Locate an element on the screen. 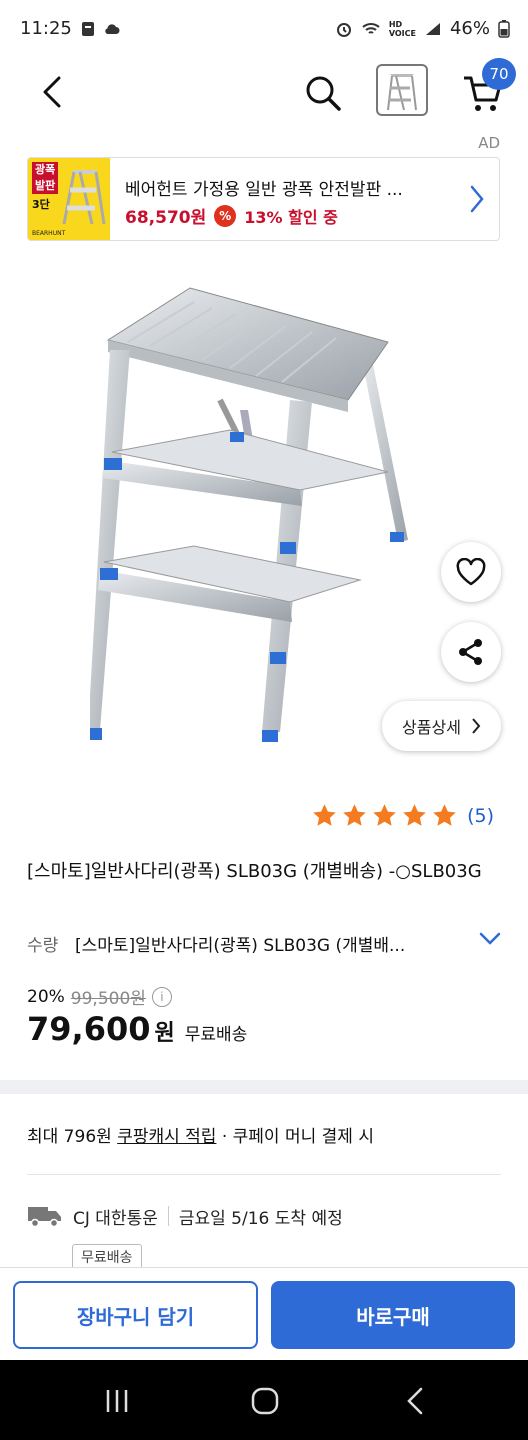 The image size is (528, 1440). system-nav-bar is located at coordinates (264, 1400).